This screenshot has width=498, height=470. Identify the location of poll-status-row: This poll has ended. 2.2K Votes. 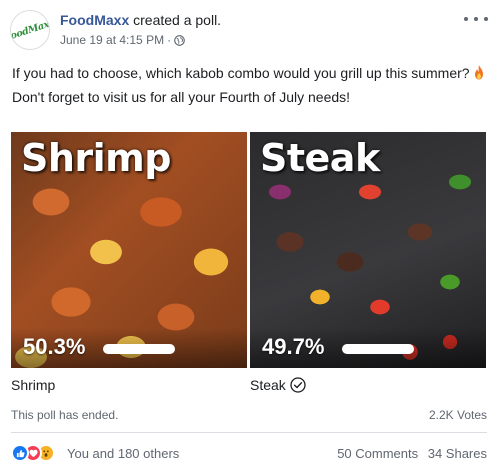
(249, 415).